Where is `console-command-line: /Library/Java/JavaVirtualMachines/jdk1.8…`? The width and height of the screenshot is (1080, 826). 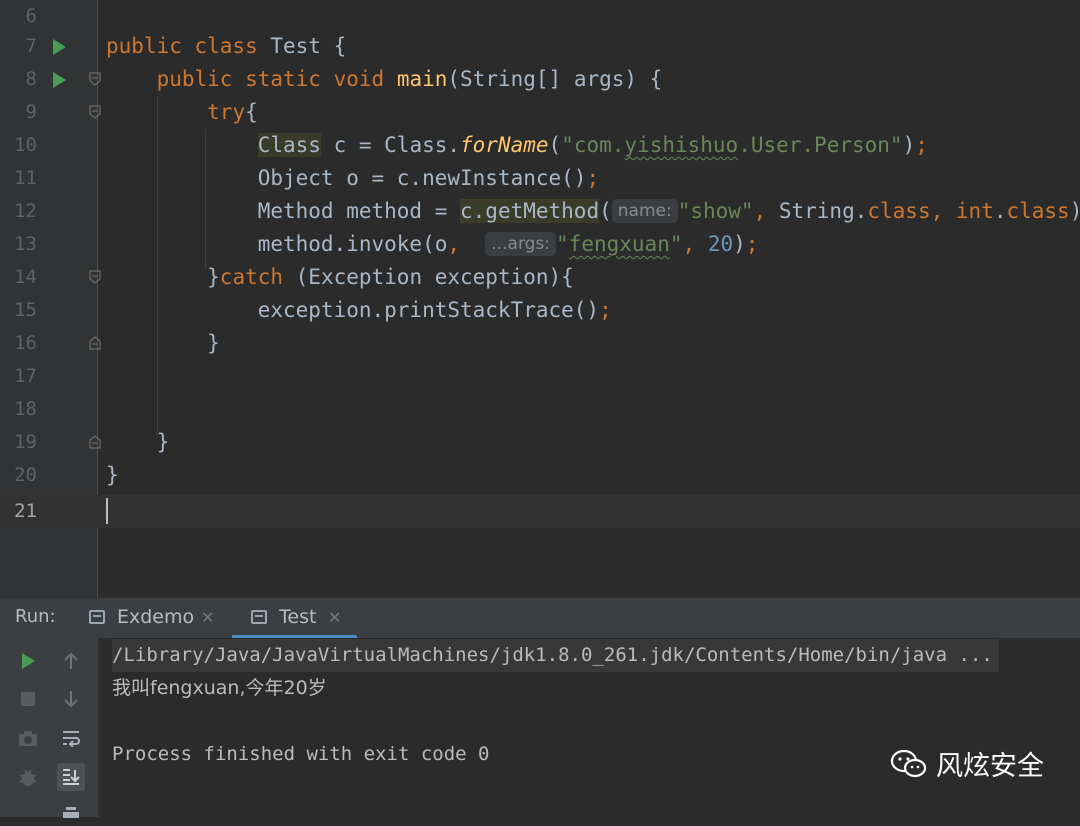 console-command-line: /Library/Java/JavaVirtualMachines/jdk1.8… is located at coordinates (555, 655).